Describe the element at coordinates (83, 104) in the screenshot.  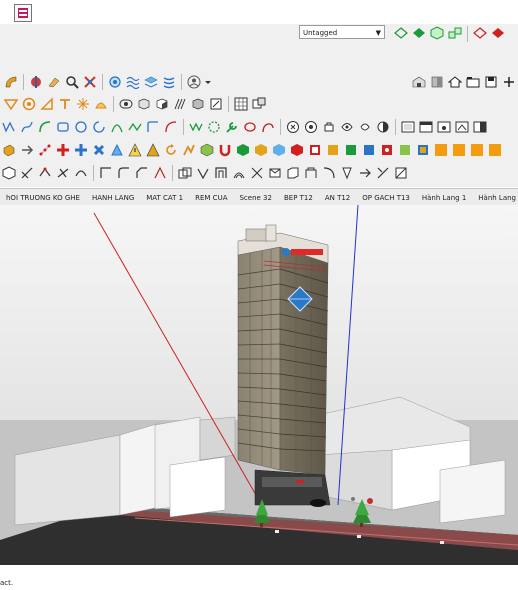
I see `axes-icon` at that location.